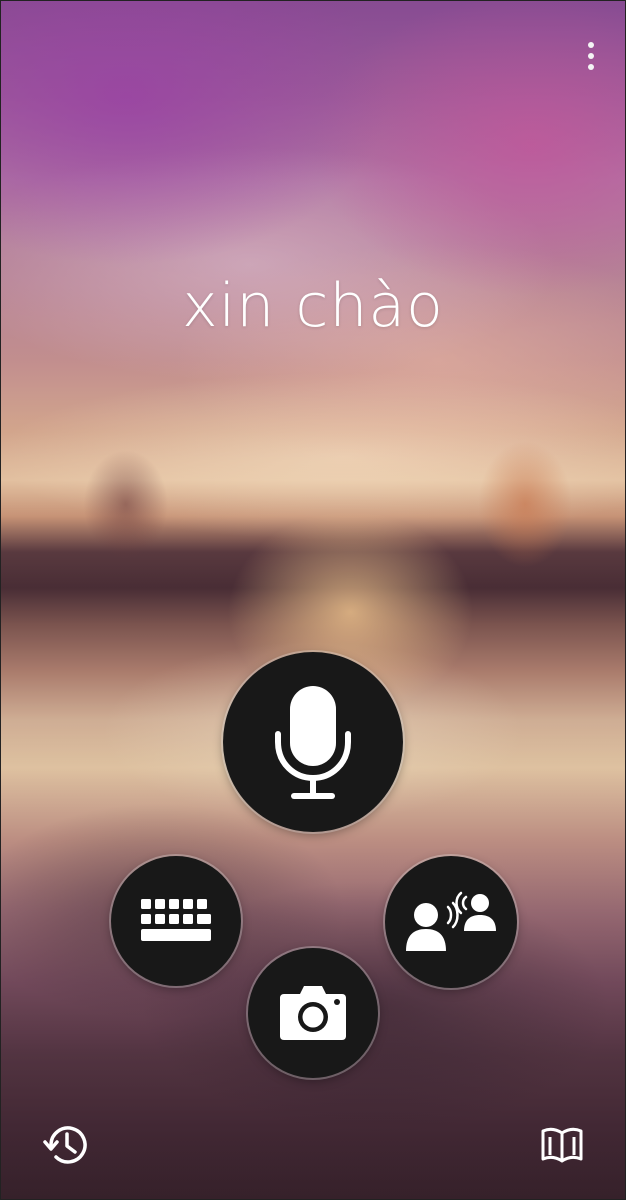  I want to click on camera-icon, so click(313, 1013).